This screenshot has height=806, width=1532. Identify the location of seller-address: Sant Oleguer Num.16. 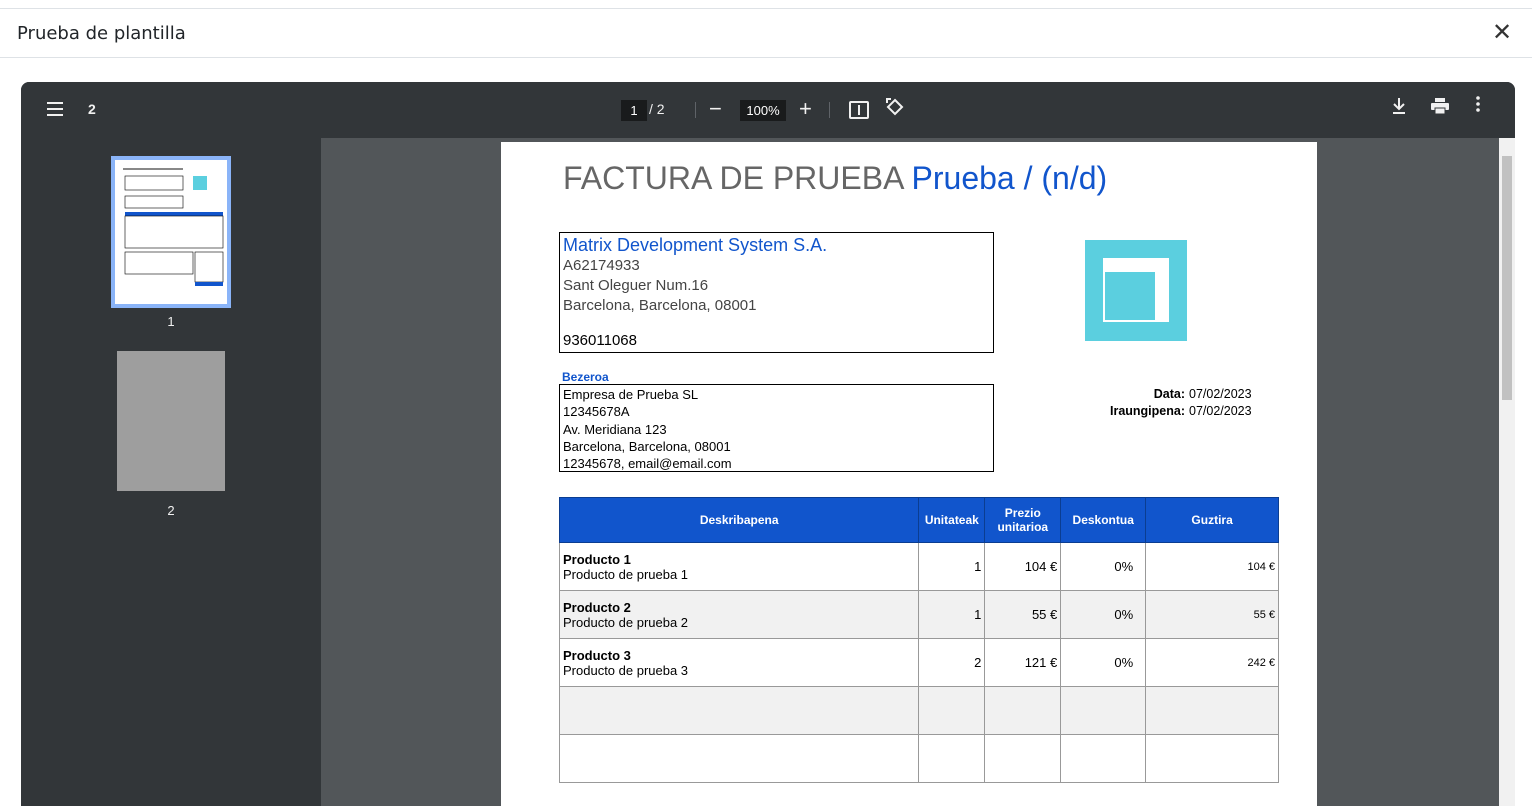
(636, 285).